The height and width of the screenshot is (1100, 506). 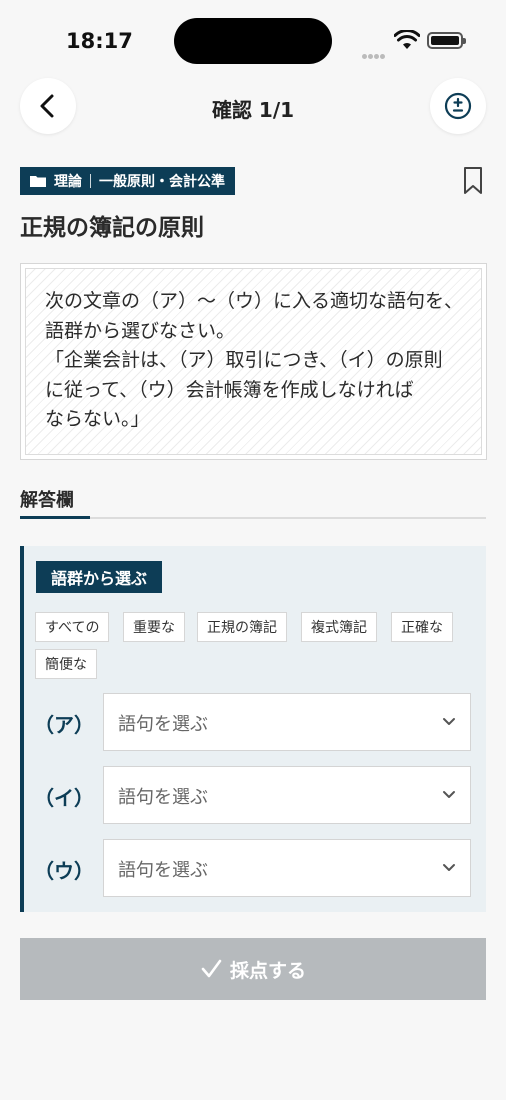 I want to click on answer-label: （イ）, so click(x=64, y=798).